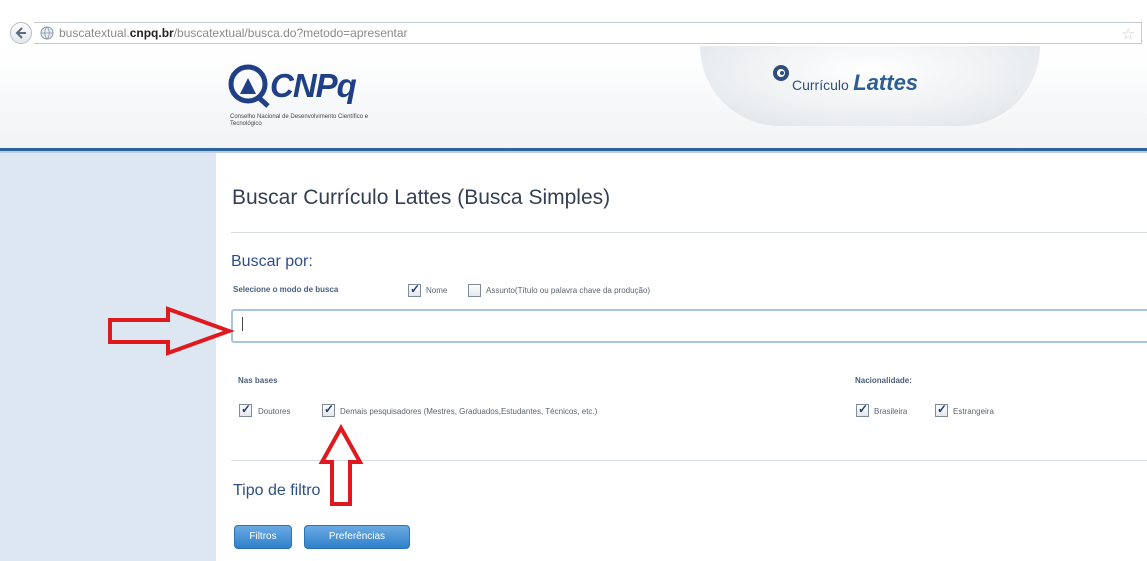 This screenshot has width=1147, height=561. I want to click on cnpq-logo-name: CNPq, so click(313, 85).